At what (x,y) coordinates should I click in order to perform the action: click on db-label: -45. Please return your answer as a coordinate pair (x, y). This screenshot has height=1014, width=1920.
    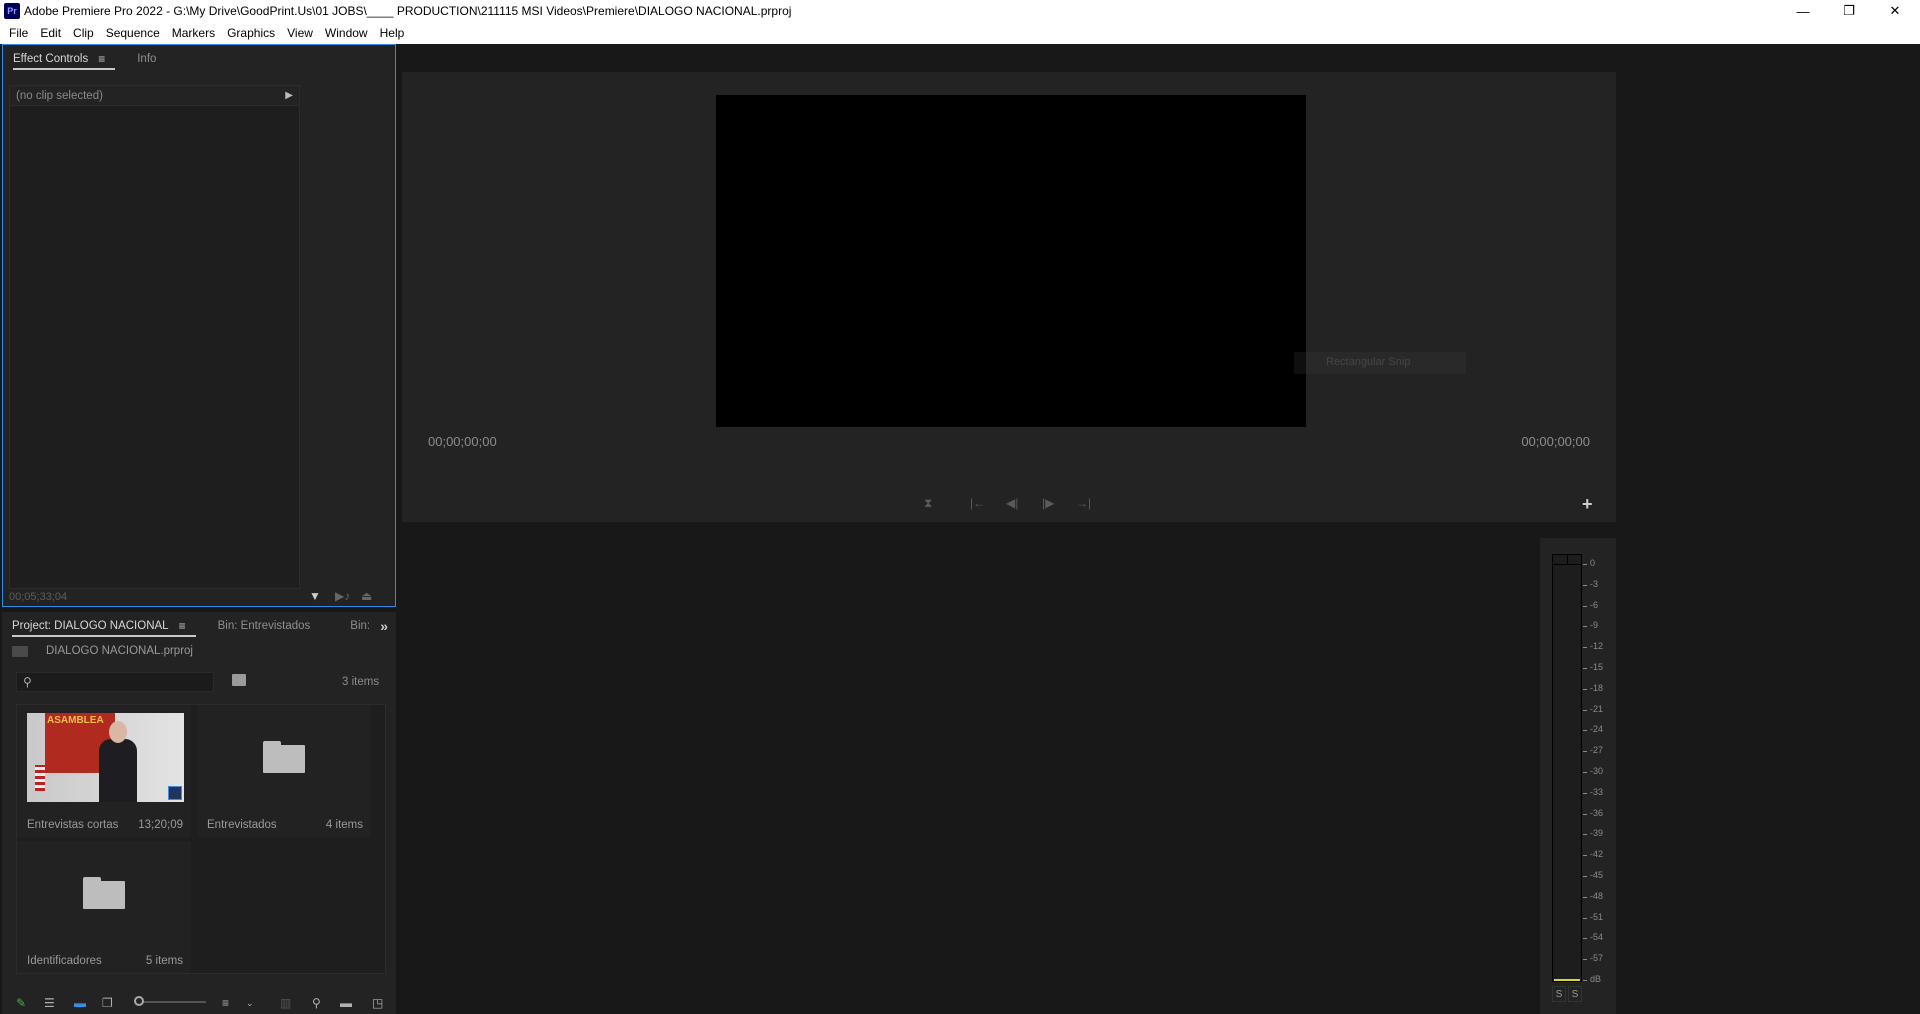
    Looking at the image, I should click on (1597, 875).